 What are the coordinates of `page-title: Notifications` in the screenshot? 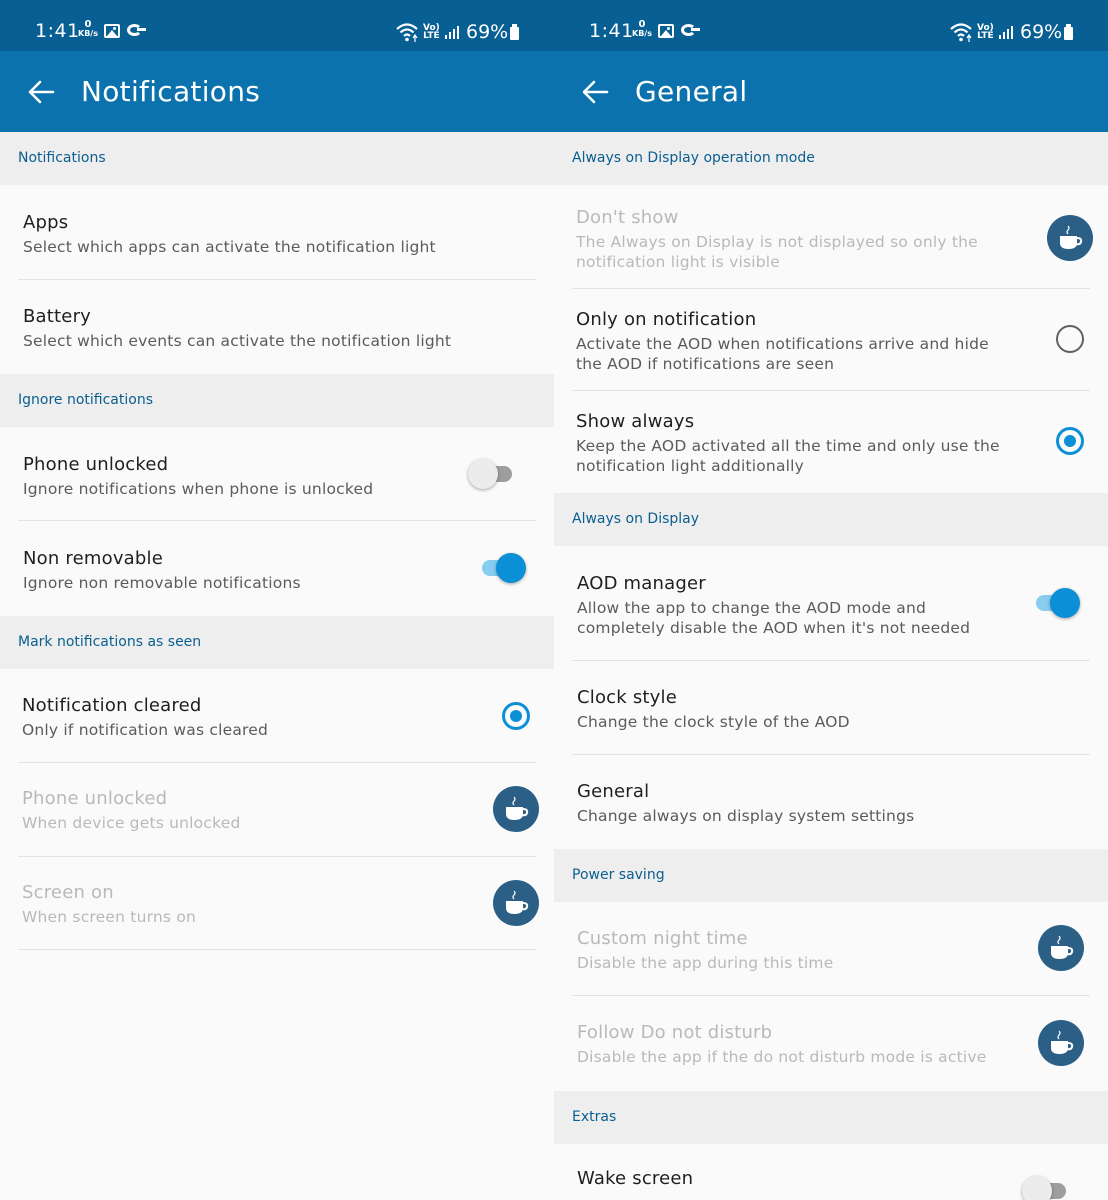 It's located at (171, 91).